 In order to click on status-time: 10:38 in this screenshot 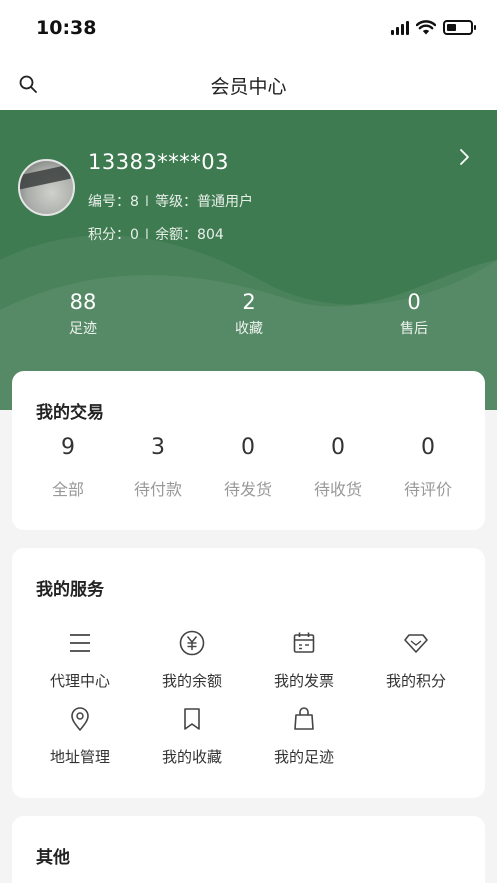, I will do `click(66, 28)`.